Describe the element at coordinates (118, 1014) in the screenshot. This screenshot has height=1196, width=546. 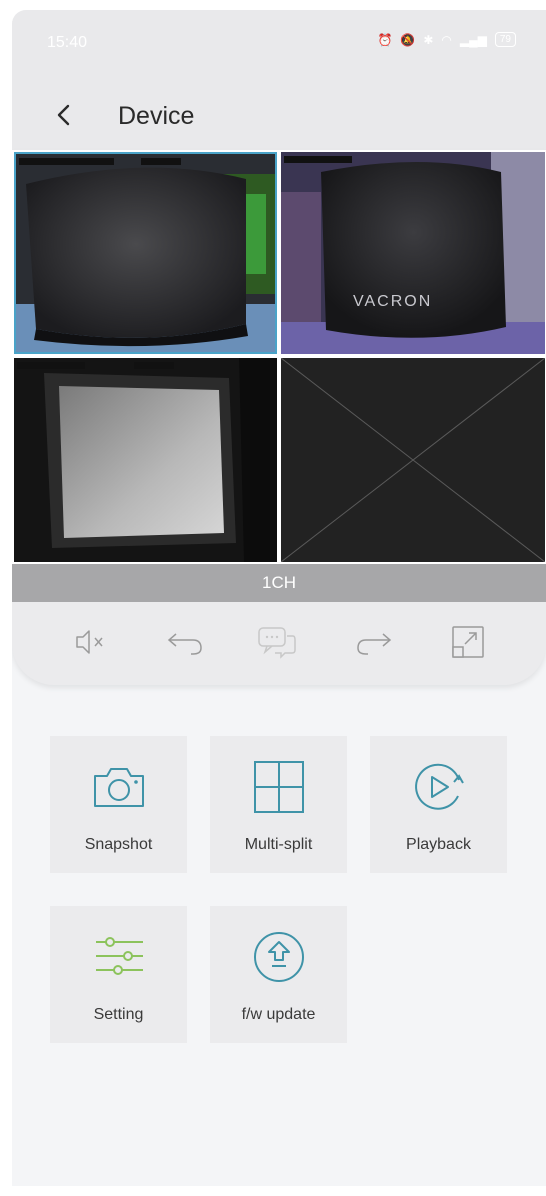
I see `setting-label: Setting` at that location.